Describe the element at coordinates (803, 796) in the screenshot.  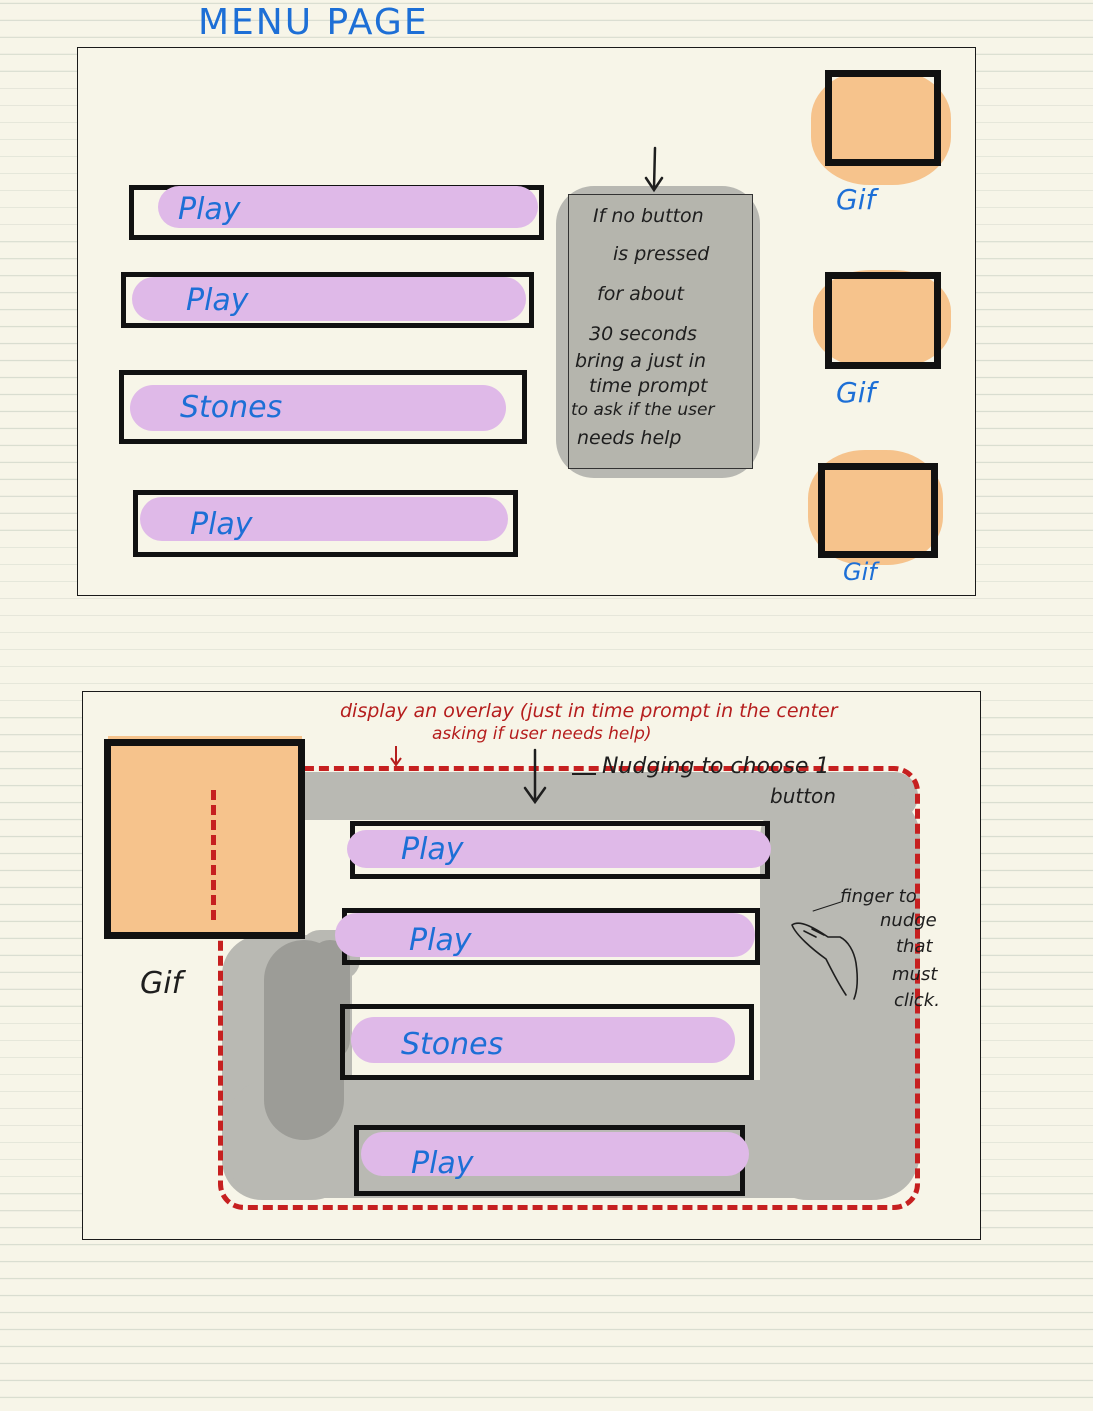
I see `nudging-note: button` at that location.